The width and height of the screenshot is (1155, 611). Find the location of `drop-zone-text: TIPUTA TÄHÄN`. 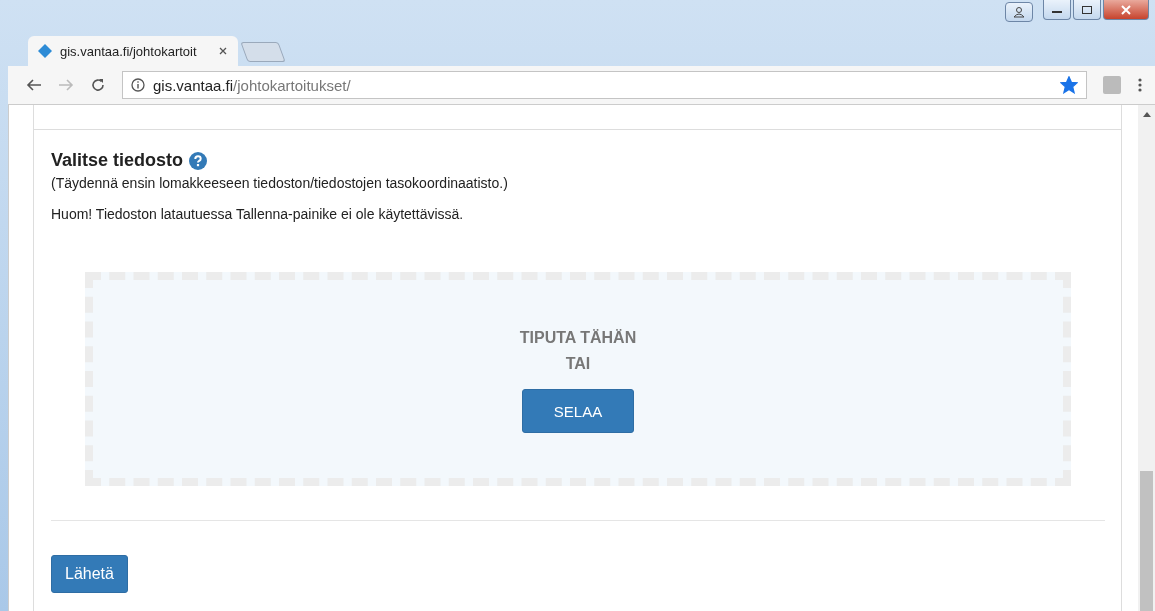

drop-zone-text: TIPUTA TÄHÄN is located at coordinates (578, 338).